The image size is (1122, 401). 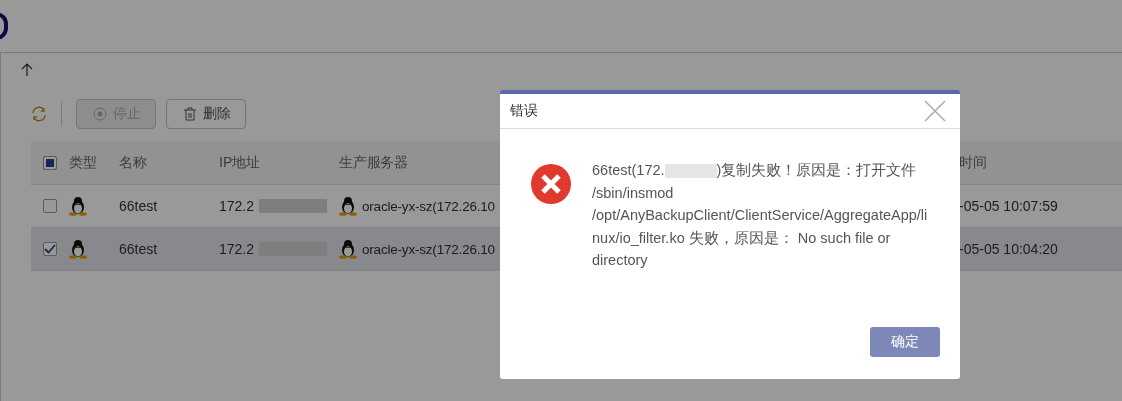 What do you see at coordinates (373, 162) in the screenshot?
I see `column-header: 生产服务器` at bounding box center [373, 162].